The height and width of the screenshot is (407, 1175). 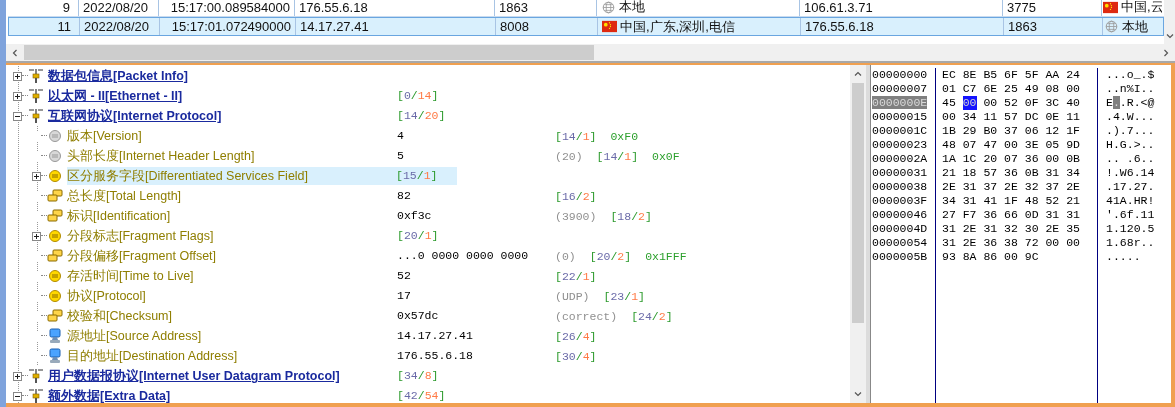 I want to click on scroll-up-icon, so click(x=858, y=74).